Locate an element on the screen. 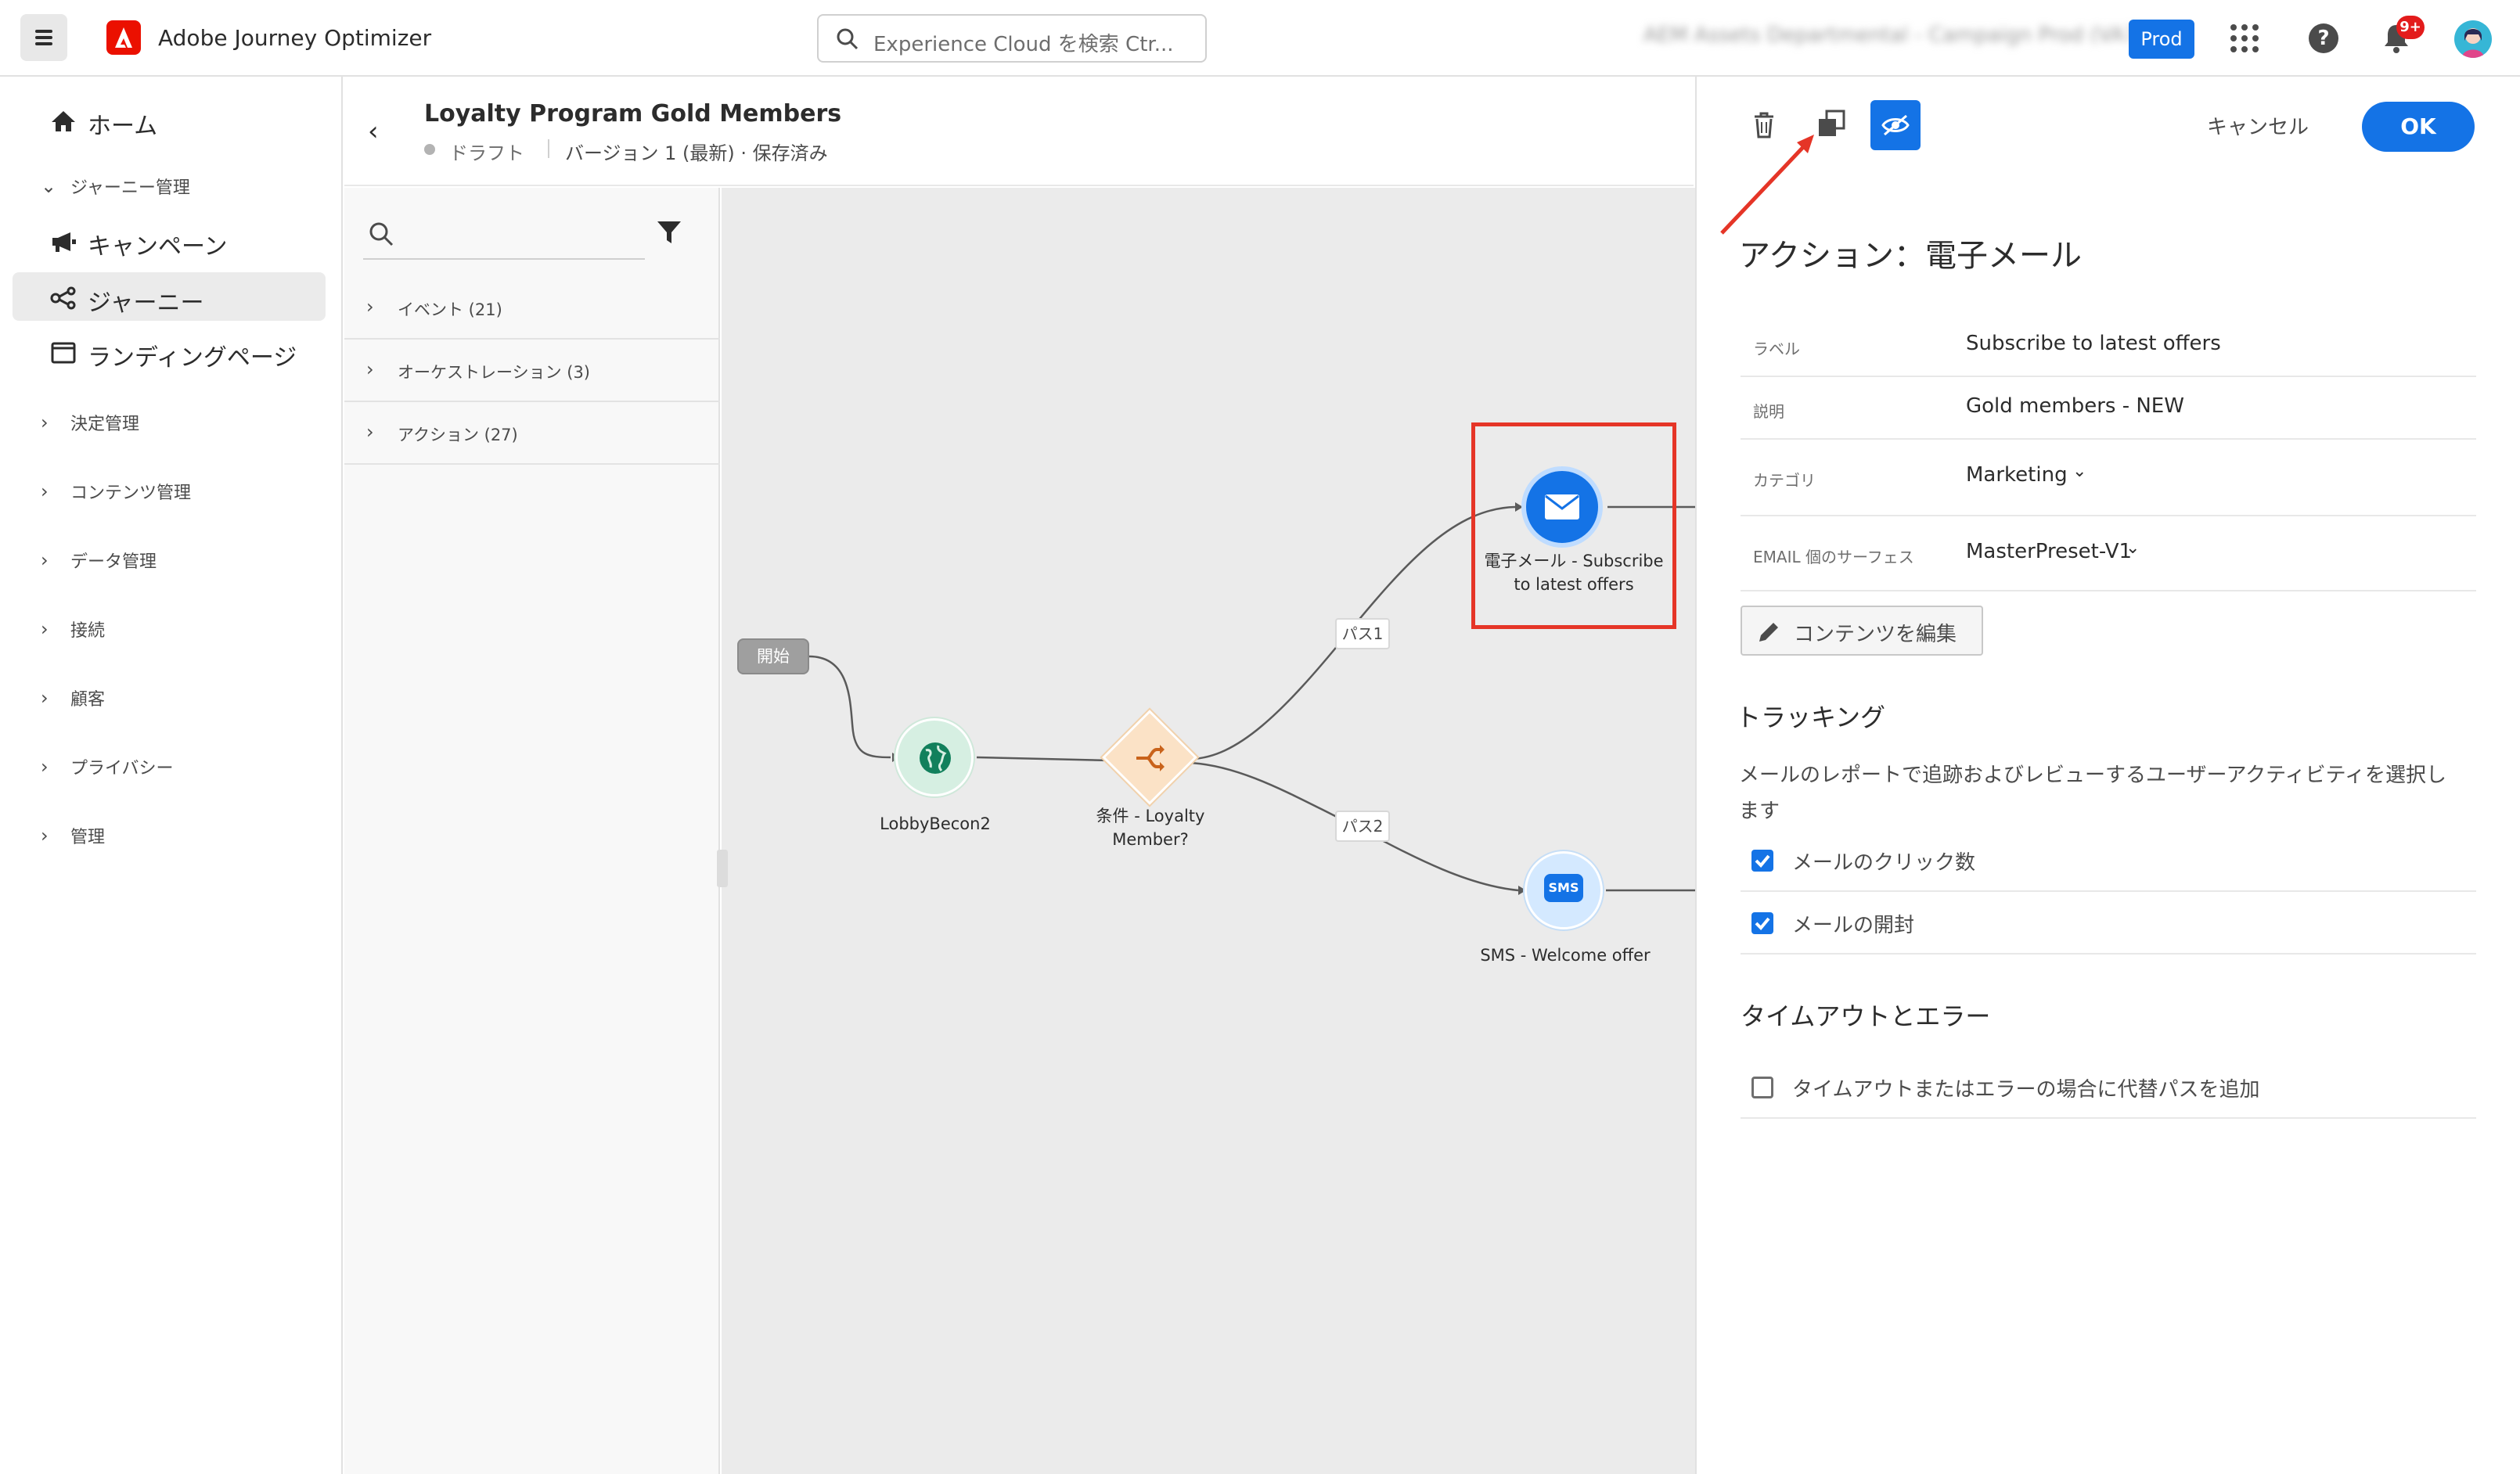 The image size is (2520, 1474). palette-row-events: › イベント (21) is located at coordinates (532, 308).